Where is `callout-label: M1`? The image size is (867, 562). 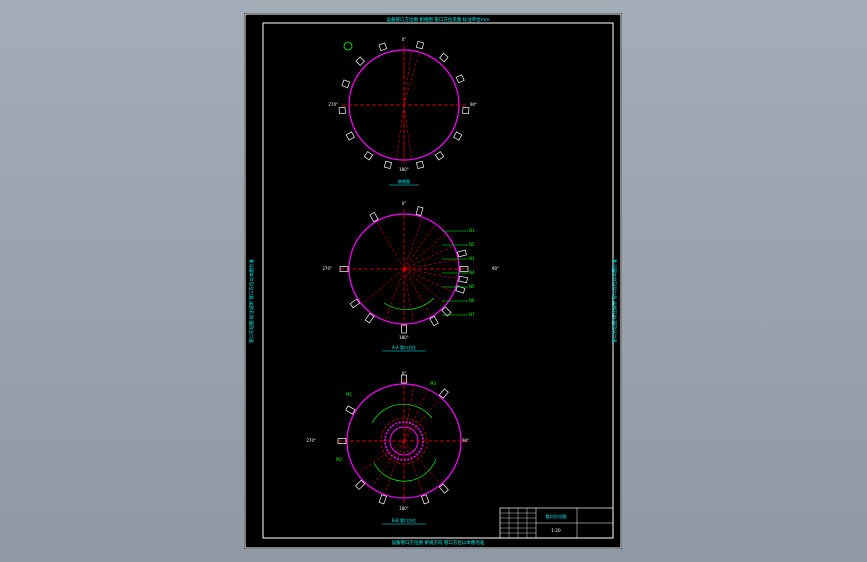
callout-label: M1 is located at coordinates (349, 394).